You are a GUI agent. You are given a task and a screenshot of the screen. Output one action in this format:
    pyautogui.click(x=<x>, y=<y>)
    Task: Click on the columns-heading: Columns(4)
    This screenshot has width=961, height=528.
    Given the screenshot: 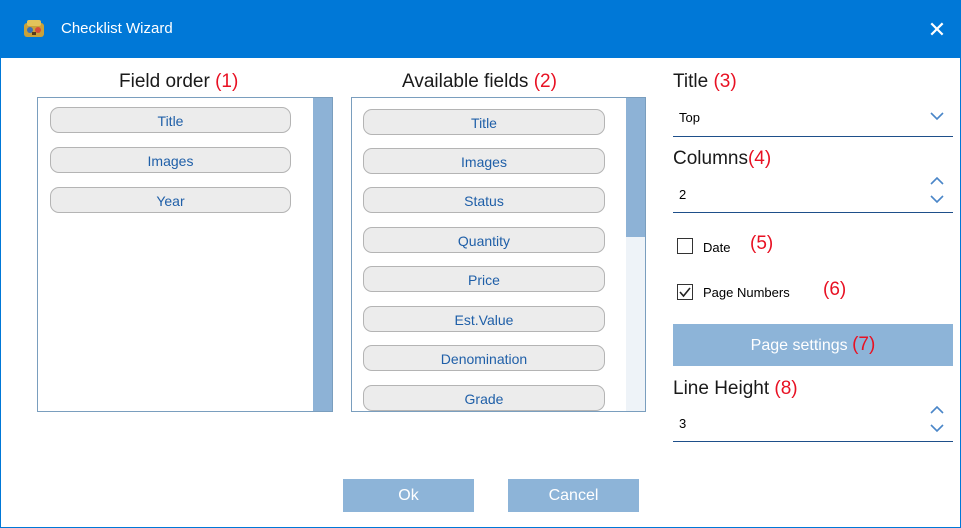 What is the action you would take?
    pyautogui.click(x=722, y=159)
    